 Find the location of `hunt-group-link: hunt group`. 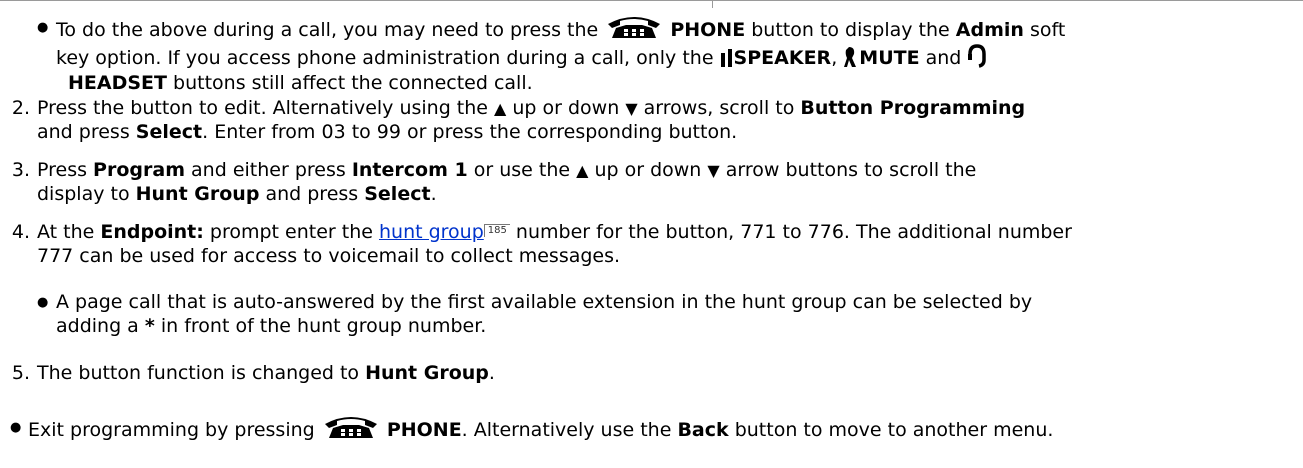

hunt-group-link: hunt group is located at coordinates (431, 232).